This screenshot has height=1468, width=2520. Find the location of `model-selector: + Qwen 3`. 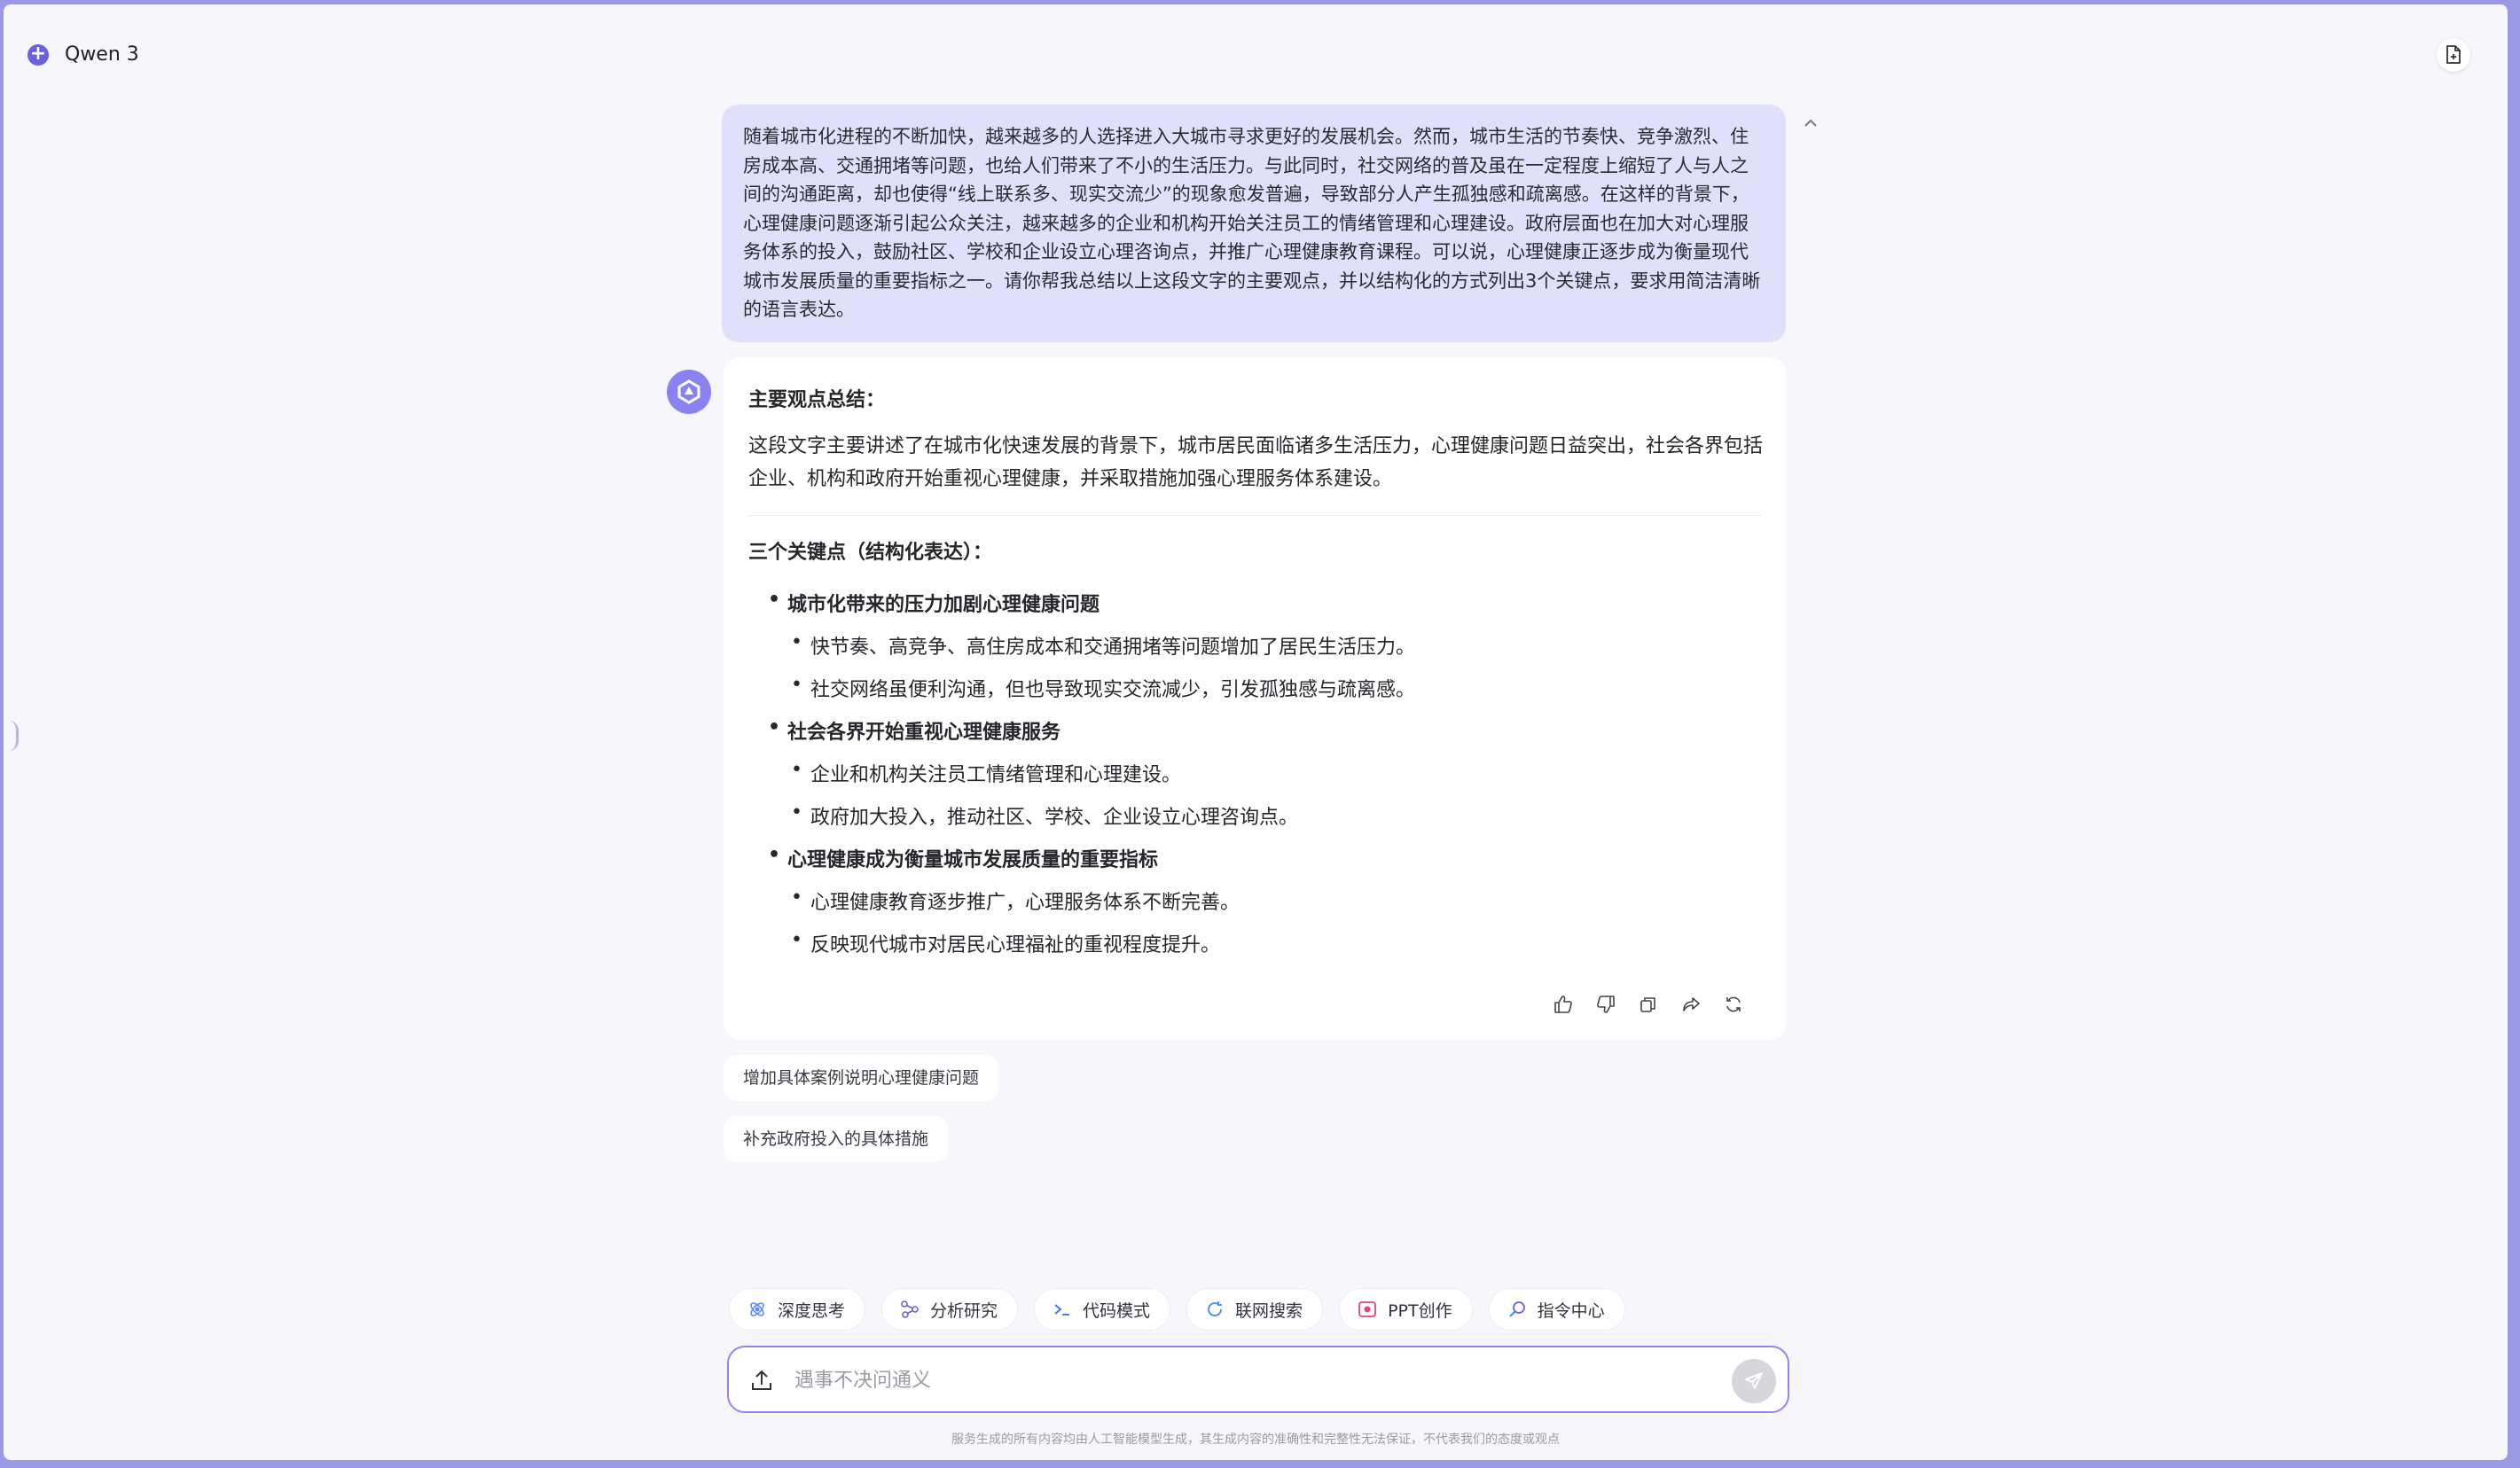

model-selector: + Qwen 3 is located at coordinates (83, 54).